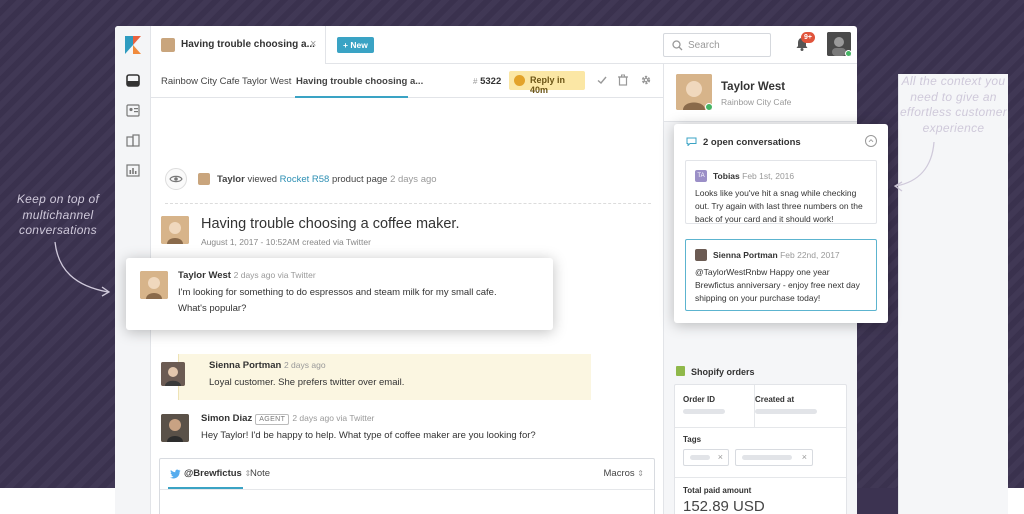 This screenshot has width=1024, height=514. I want to click on contacts-icon, so click(133, 110).